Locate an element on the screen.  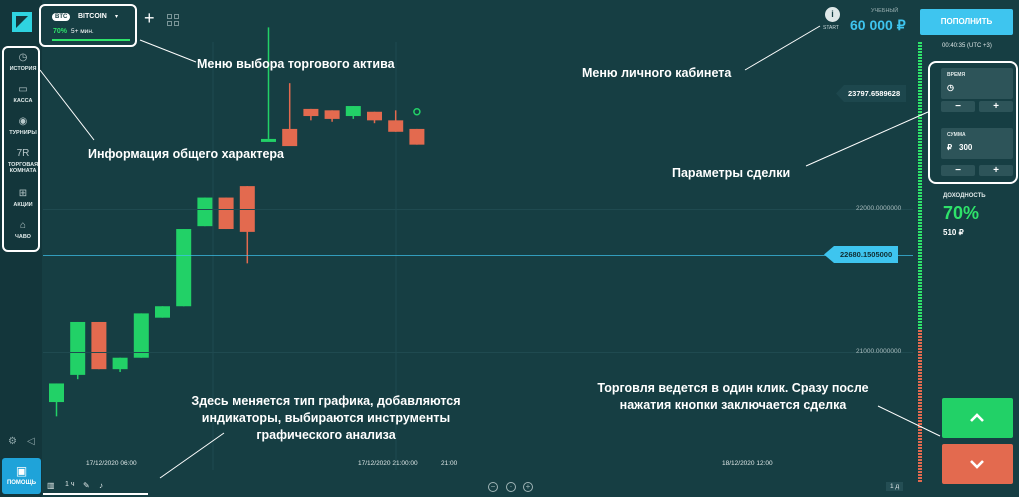
annotation-asset-menu: Меню выбора торгового актива is located at coordinates (296, 64).